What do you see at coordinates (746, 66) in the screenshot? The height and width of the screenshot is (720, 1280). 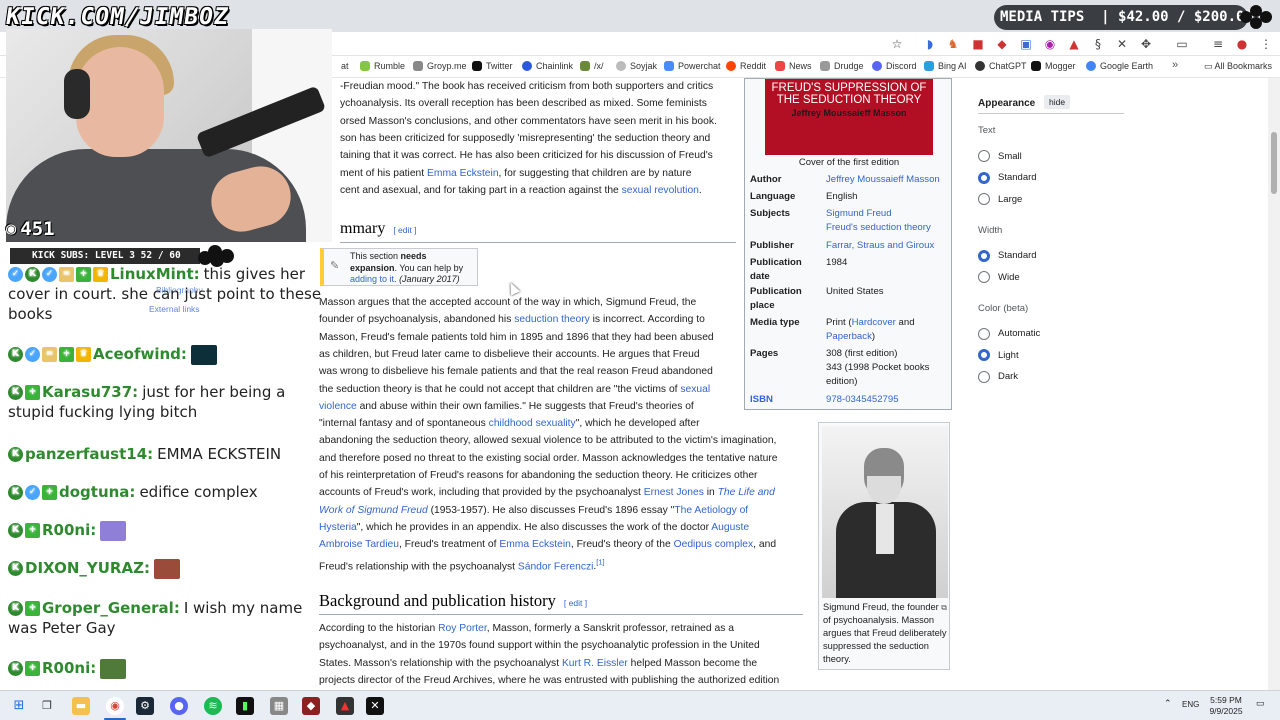 I see `bookmark: Reddit` at bounding box center [746, 66].